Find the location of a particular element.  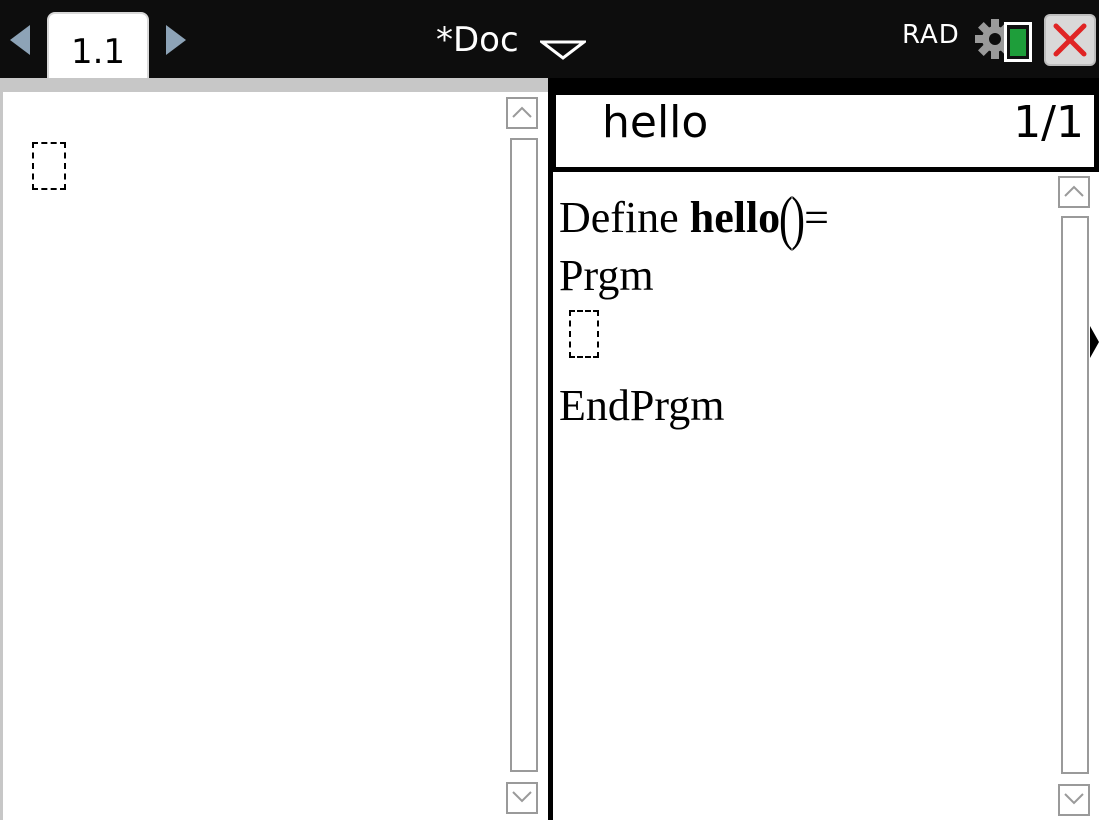

left-scroll-down-button is located at coordinates (522, 798).